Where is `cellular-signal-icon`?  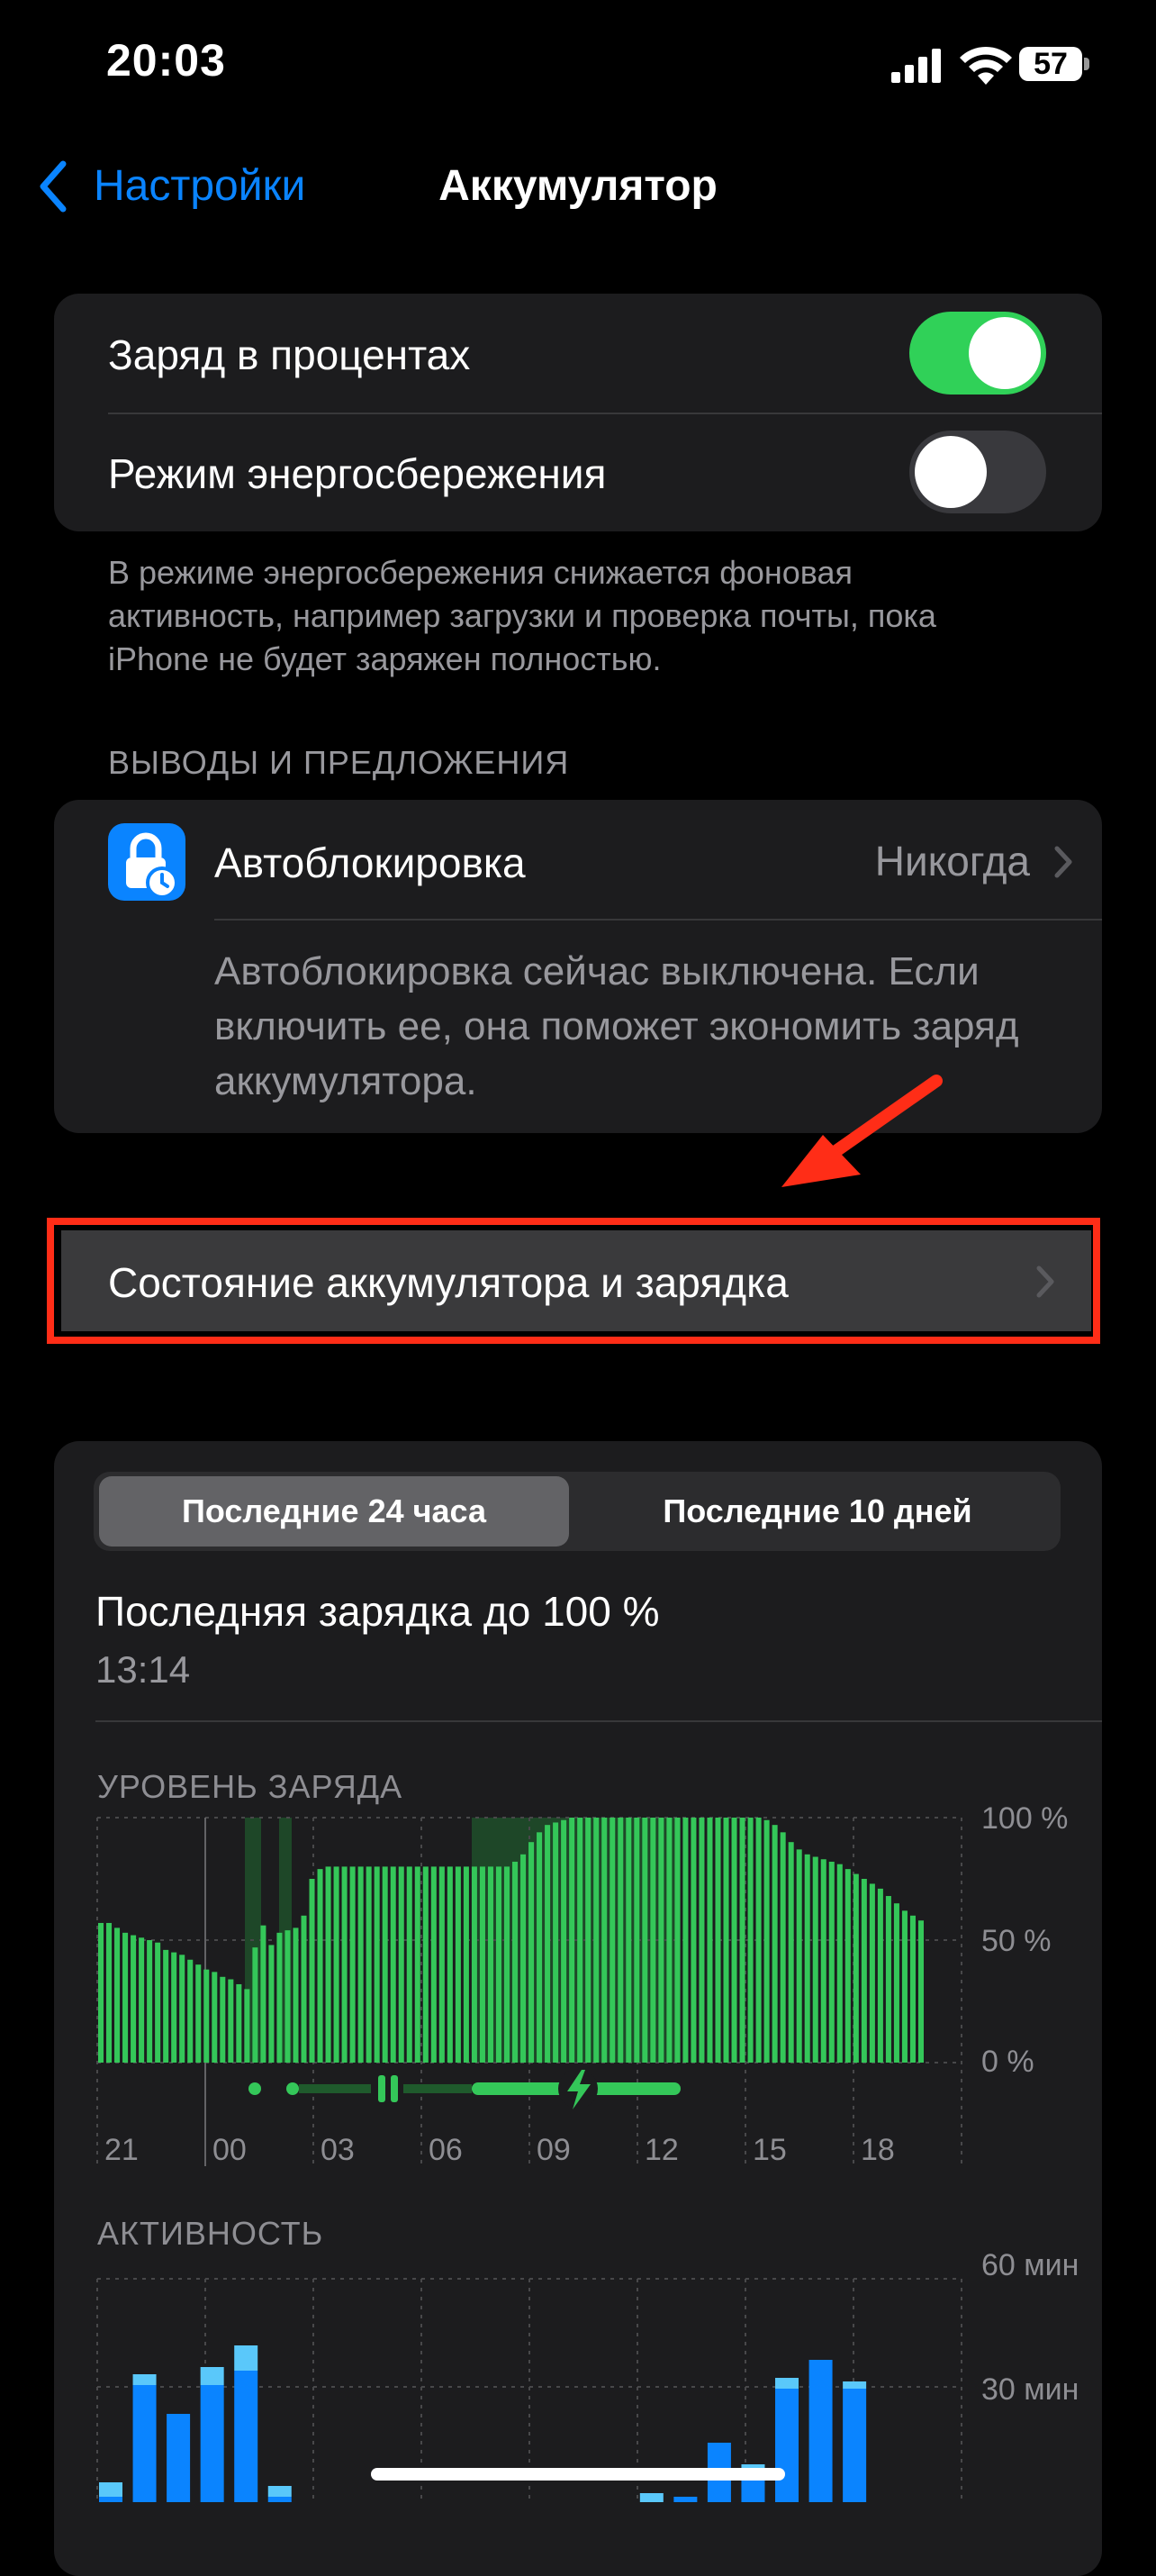 cellular-signal-icon is located at coordinates (916, 66).